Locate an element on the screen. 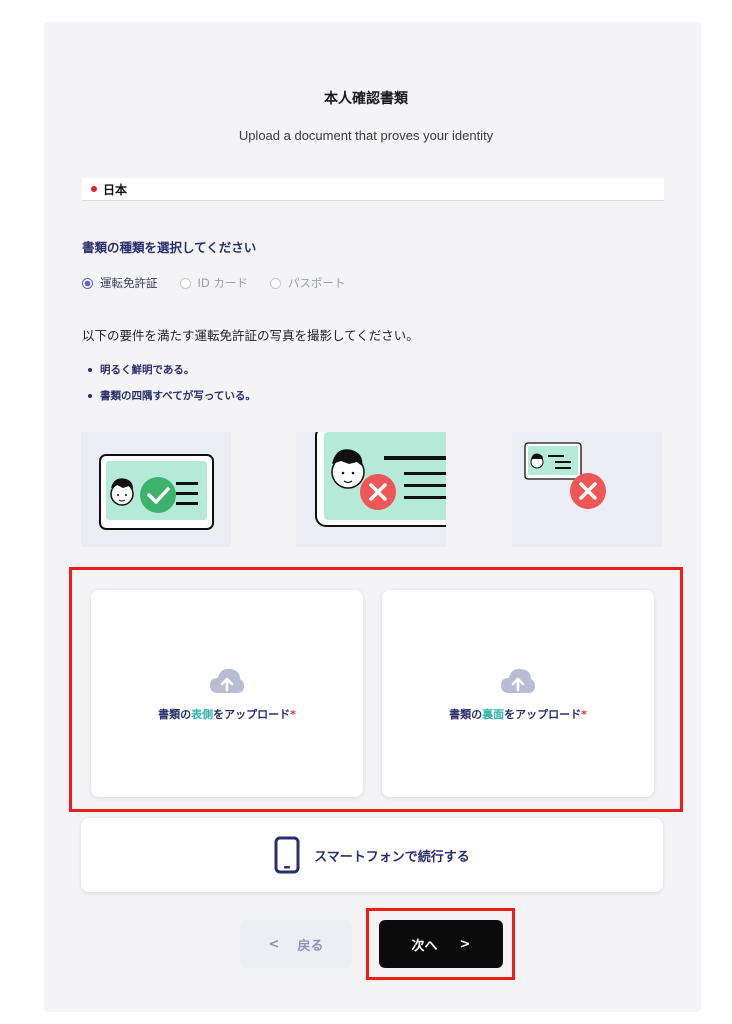 This screenshot has width=732, height=1024. upload-front-label: 書類の表側をアップロード* is located at coordinates (227, 714).